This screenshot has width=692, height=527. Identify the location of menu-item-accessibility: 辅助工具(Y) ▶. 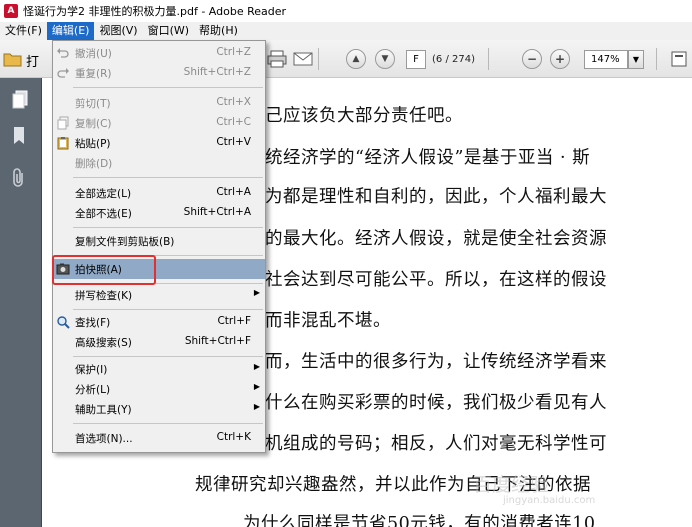
(159, 409).